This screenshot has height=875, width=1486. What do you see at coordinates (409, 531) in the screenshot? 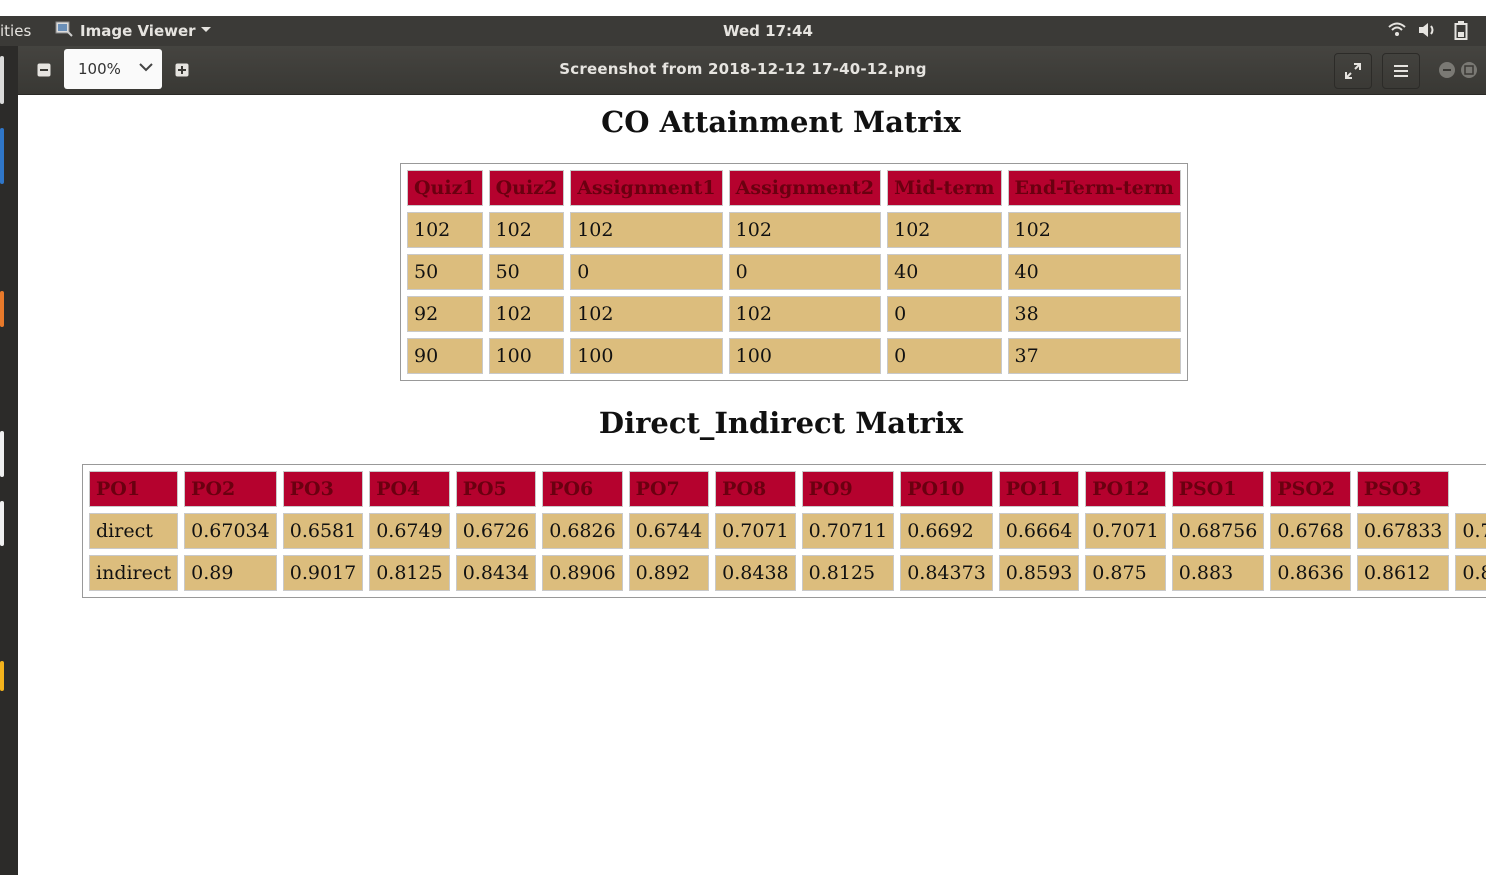
I see `table-cell: 0.6749` at bounding box center [409, 531].